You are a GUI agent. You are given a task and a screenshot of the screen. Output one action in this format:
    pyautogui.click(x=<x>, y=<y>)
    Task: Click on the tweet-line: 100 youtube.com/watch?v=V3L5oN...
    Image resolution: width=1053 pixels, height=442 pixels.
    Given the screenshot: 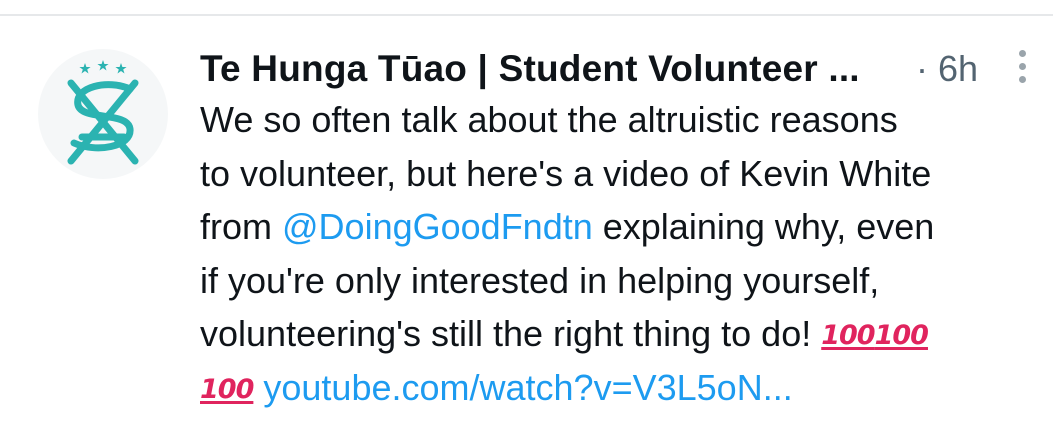 What is the action you would take?
    pyautogui.click(x=620, y=388)
    